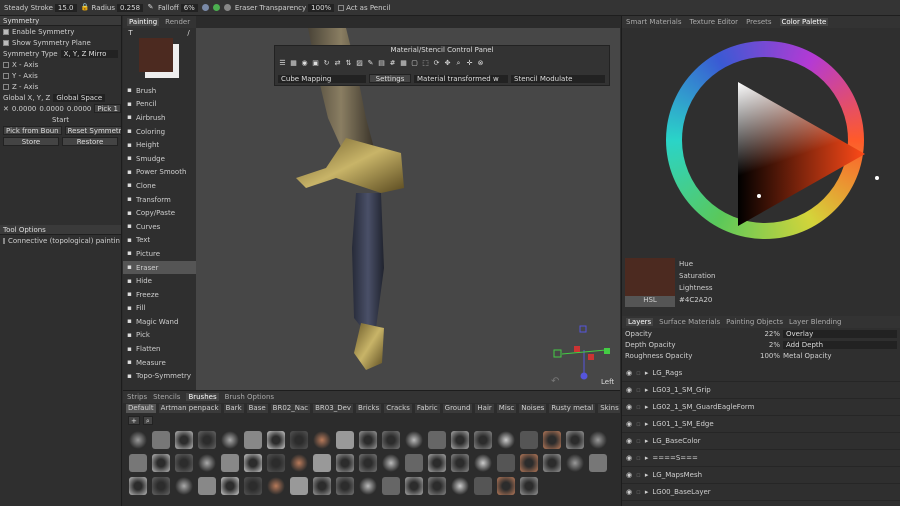  What do you see at coordinates (233, 408) in the screenshot?
I see `brush-category: Bark` at bounding box center [233, 408].